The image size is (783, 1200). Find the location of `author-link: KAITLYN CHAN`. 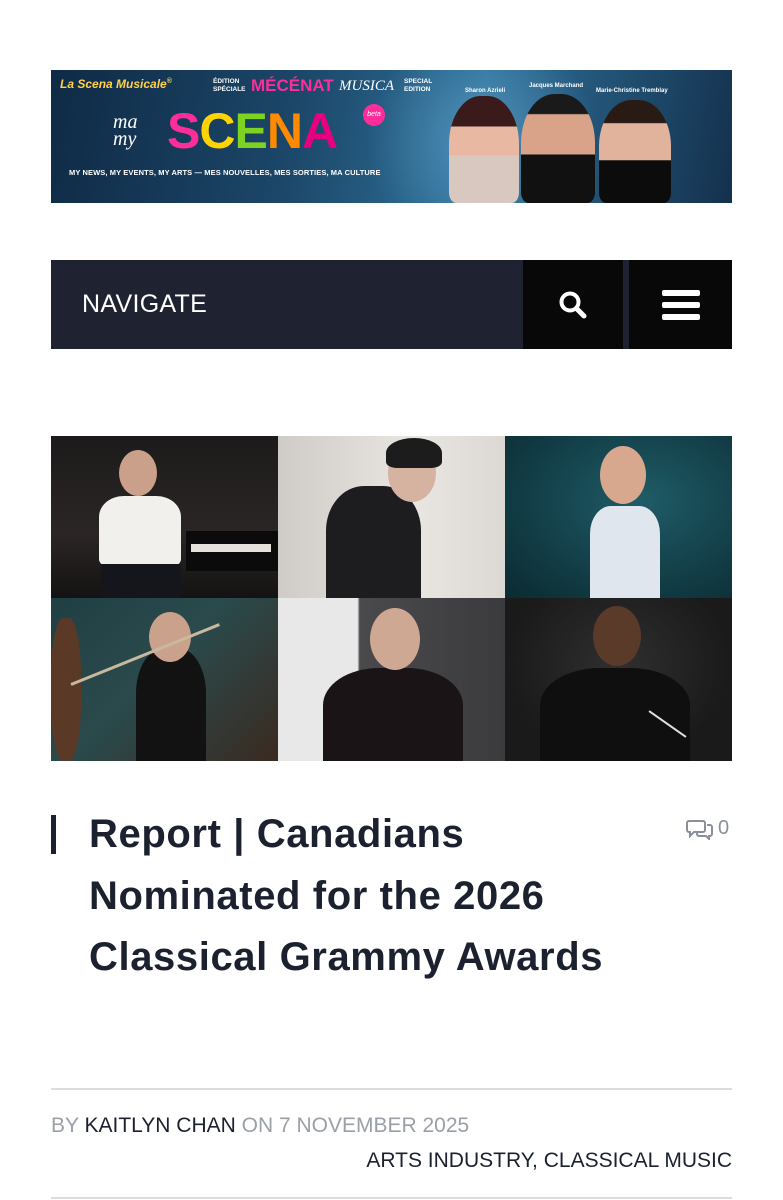

author-link: KAITLYN CHAN is located at coordinates (159, 1125).